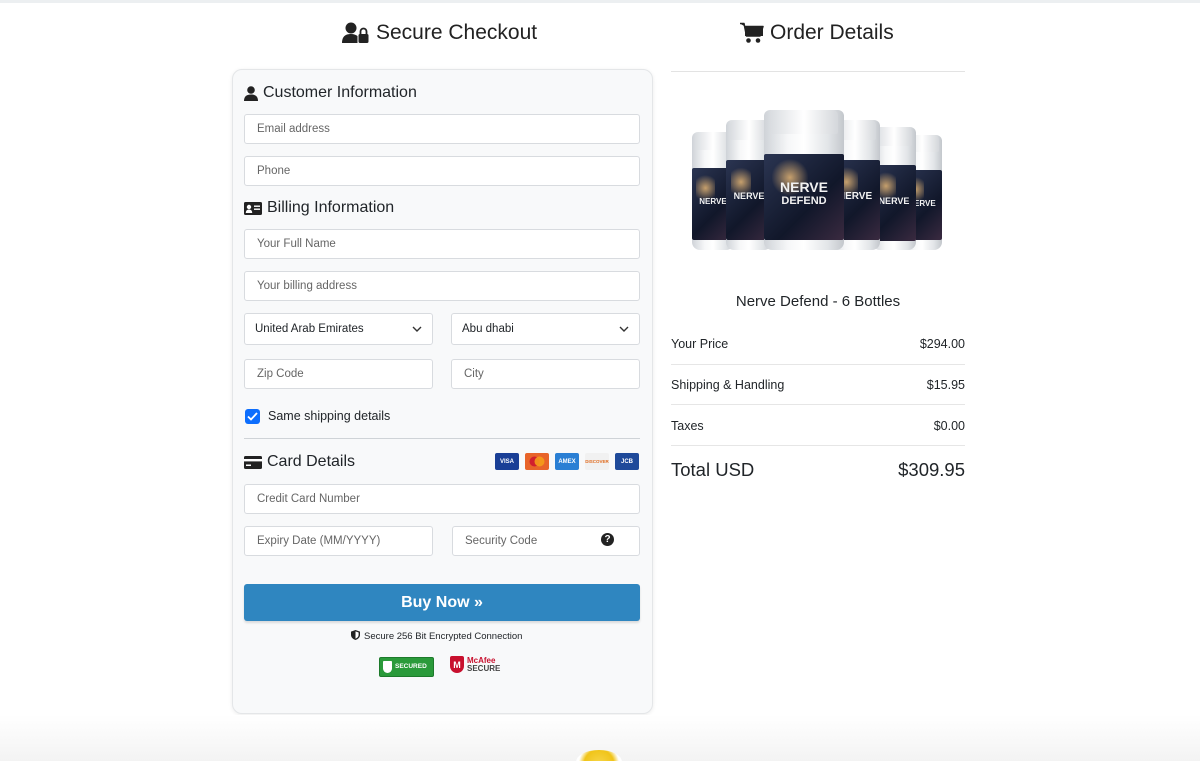 The image size is (1200, 761). Describe the element at coordinates (253, 208) in the screenshot. I see `id-card-icon` at that location.